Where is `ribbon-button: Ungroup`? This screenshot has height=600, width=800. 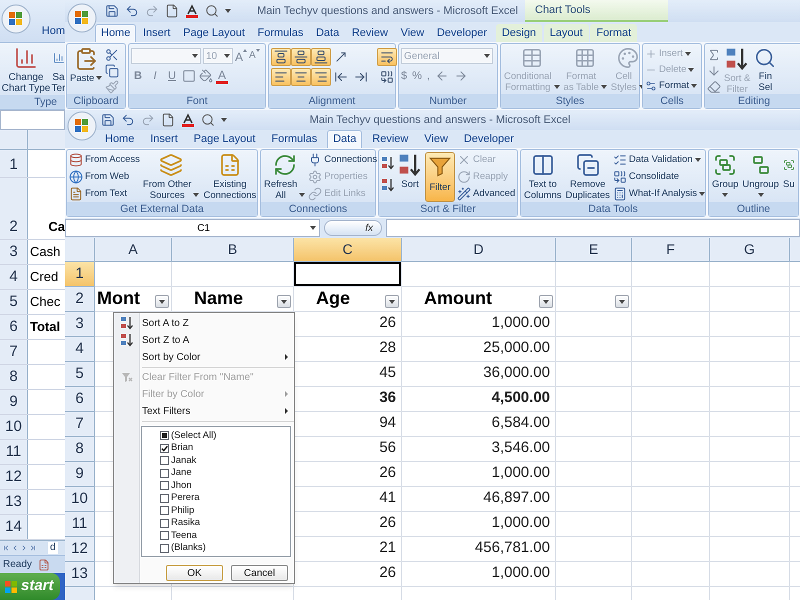
ribbon-button: Ungroup is located at coordinates (760, 177).